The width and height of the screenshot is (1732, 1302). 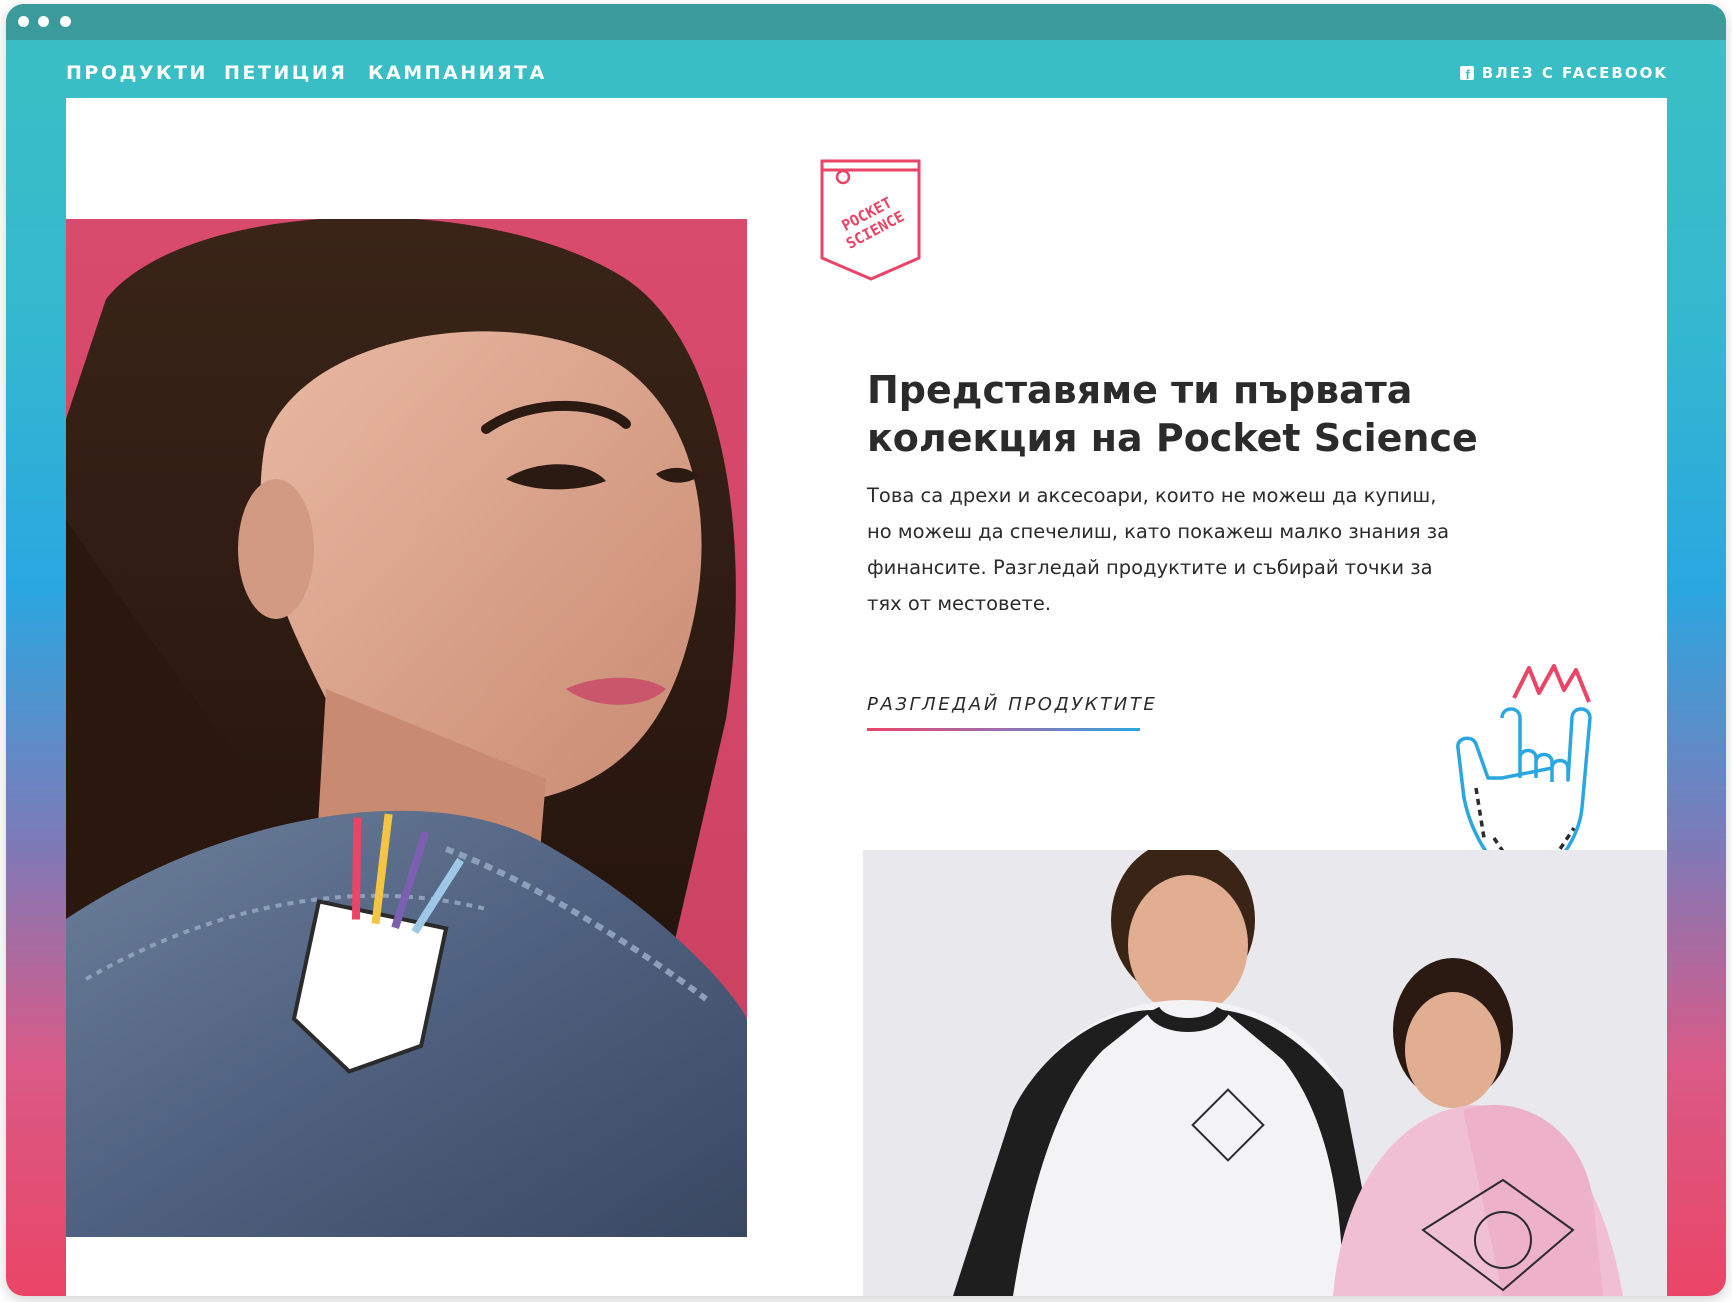 I want to click on nav-item-petition: ПЕТИЦИЯ, so click(x=285, y=73).